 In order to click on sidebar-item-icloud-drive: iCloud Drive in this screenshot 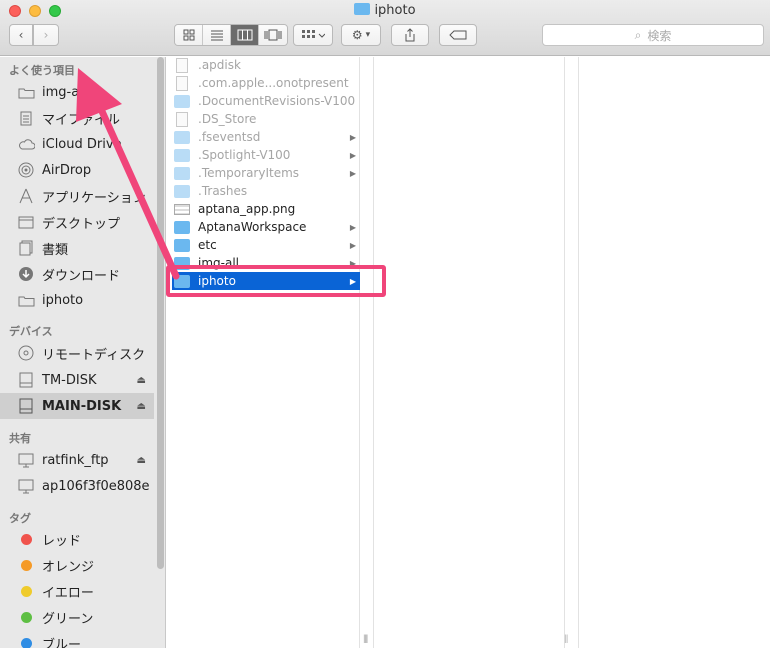, I will do `click(77, 144)`.